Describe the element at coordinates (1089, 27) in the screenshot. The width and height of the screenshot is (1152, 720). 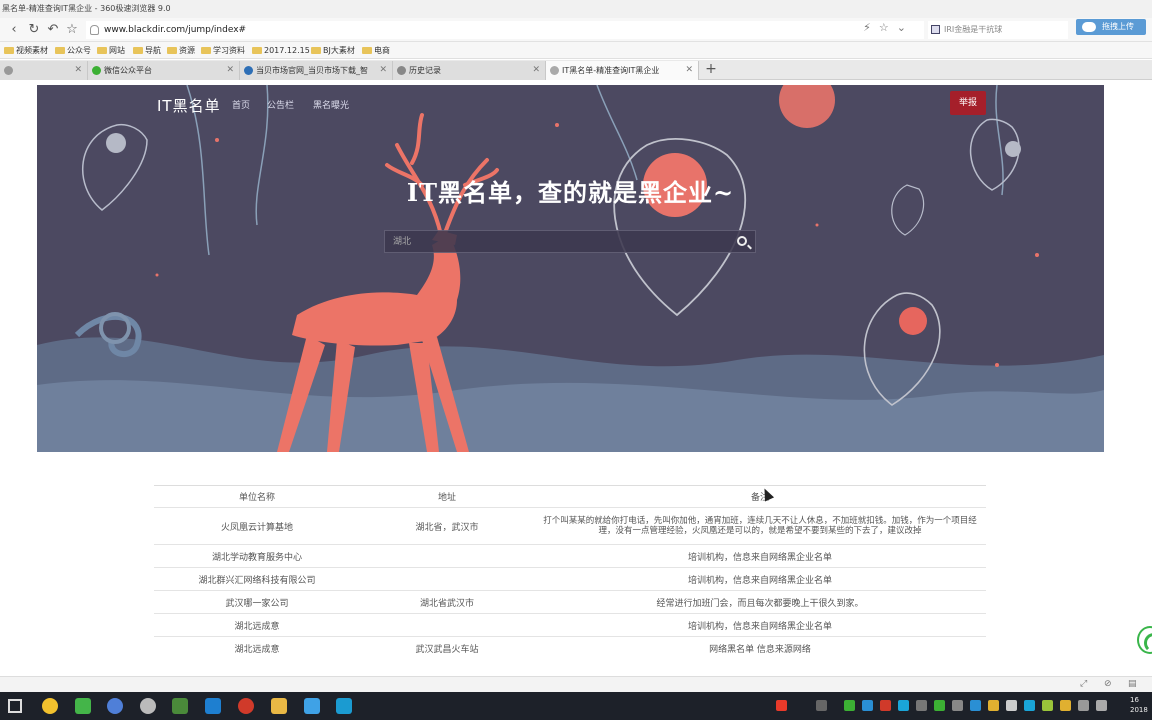
I see `cloud-icon` at that location.